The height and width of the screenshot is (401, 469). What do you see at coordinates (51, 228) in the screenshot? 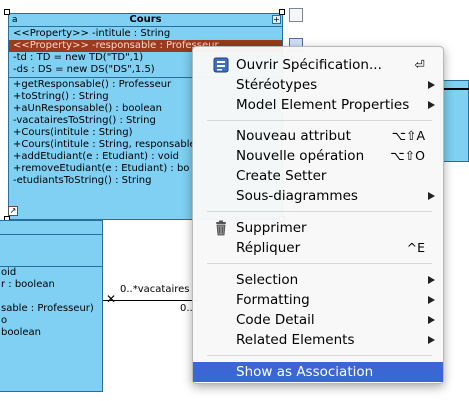
I see `class-header` at bounding box center [51, 228].